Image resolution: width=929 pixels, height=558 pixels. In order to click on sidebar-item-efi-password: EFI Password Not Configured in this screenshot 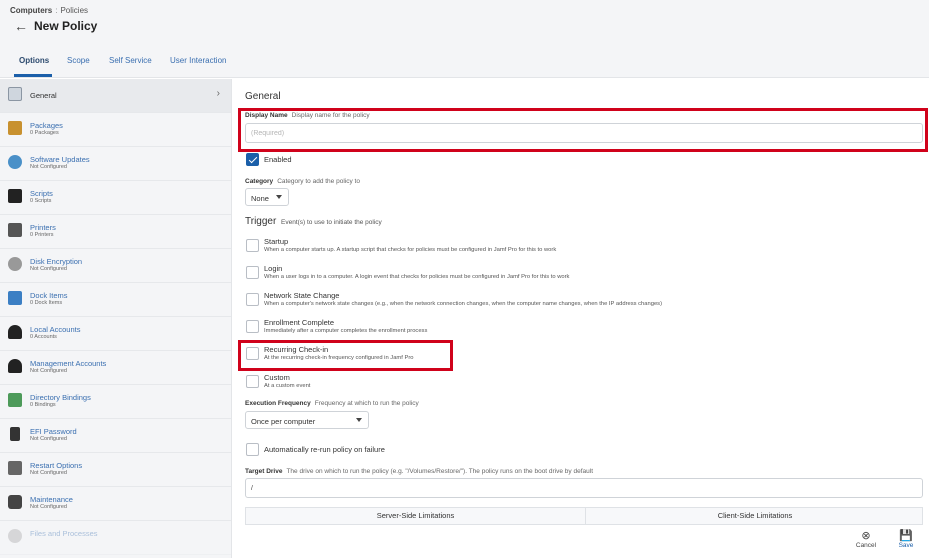, I will do `click(115, 436)`.